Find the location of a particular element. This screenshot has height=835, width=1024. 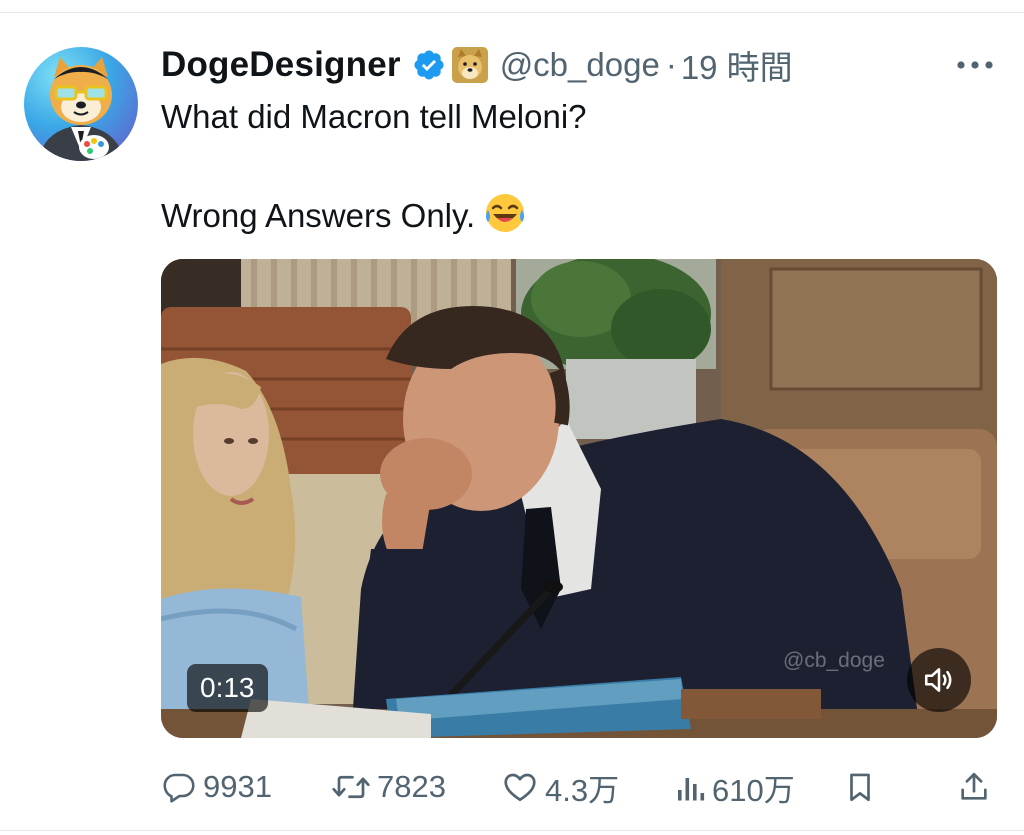

like-button: 4.3万 is located at coordinates (560, 787).